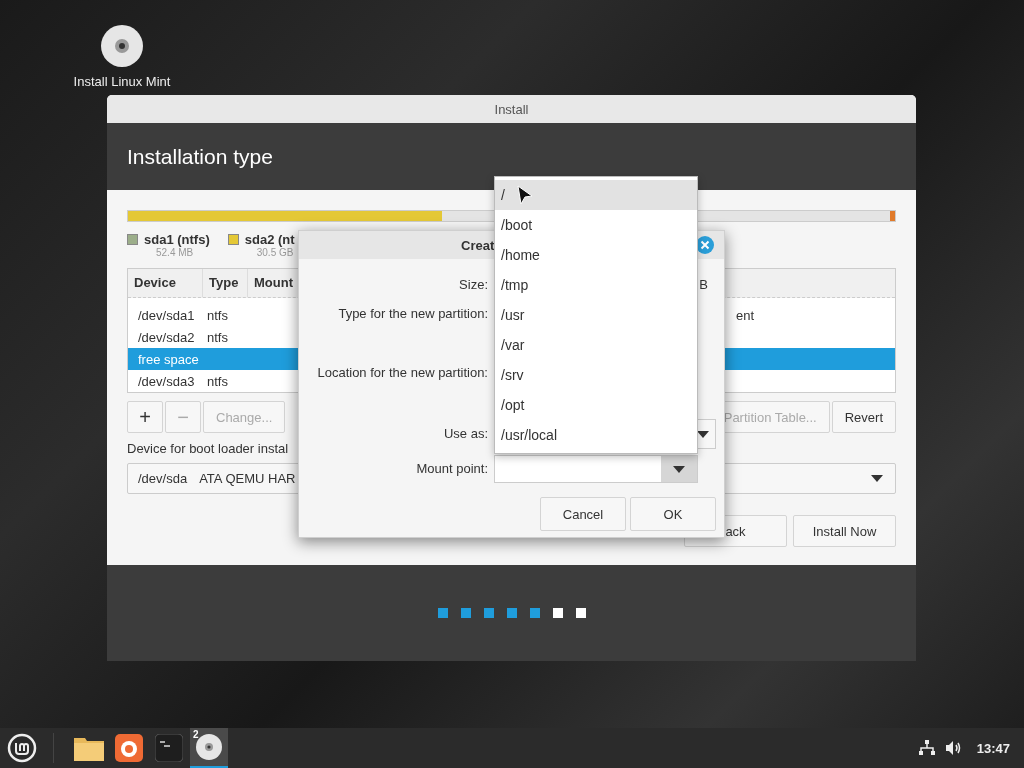  What do you see at coordinates (863, 417) in the screenshot?
I see `revert-button: Revert` at bounding box center [863, 417].